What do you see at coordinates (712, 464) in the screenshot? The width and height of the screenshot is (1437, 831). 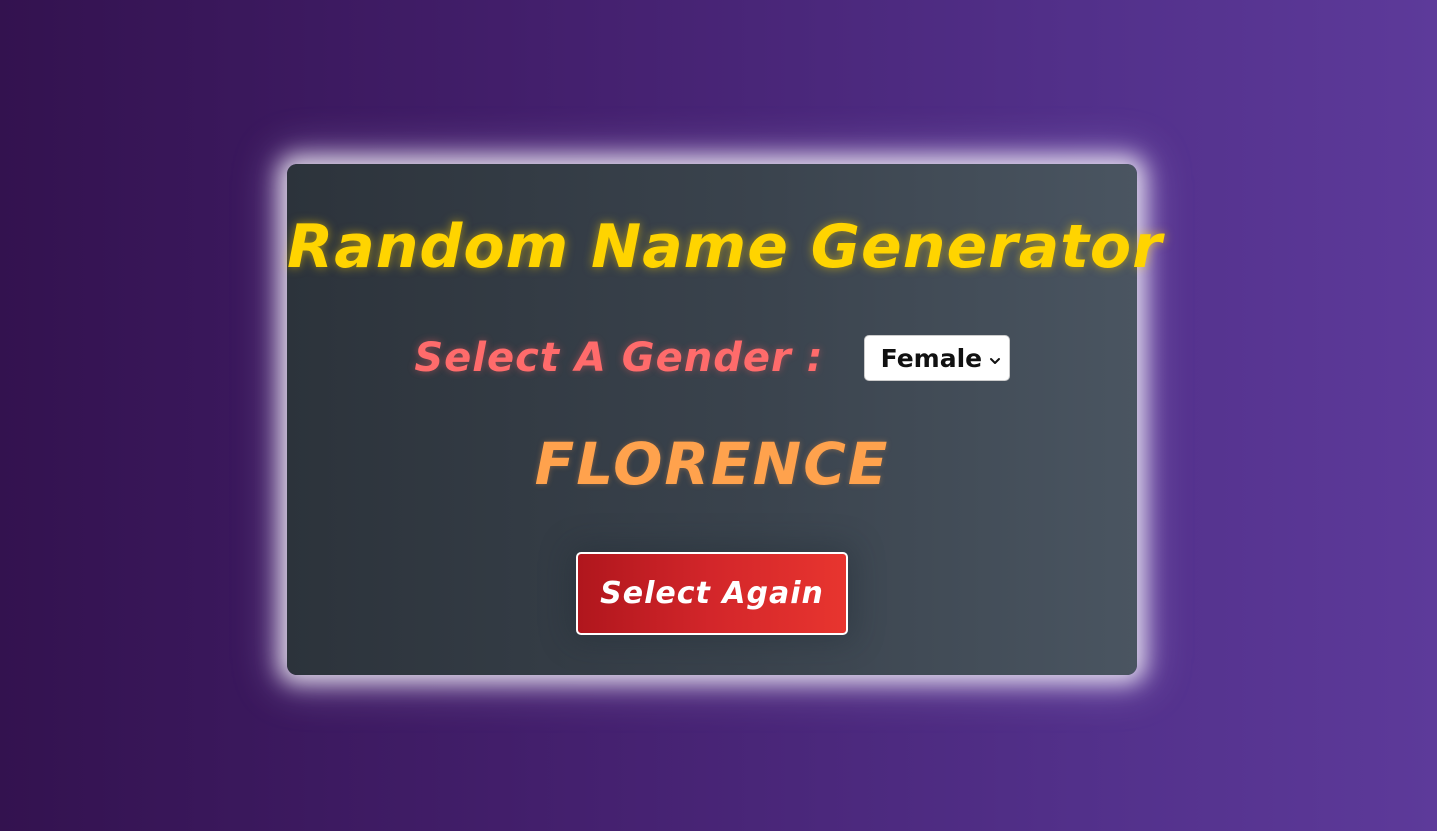 I see `generated-name: FLORENCE` at bounding box center [712, 464].